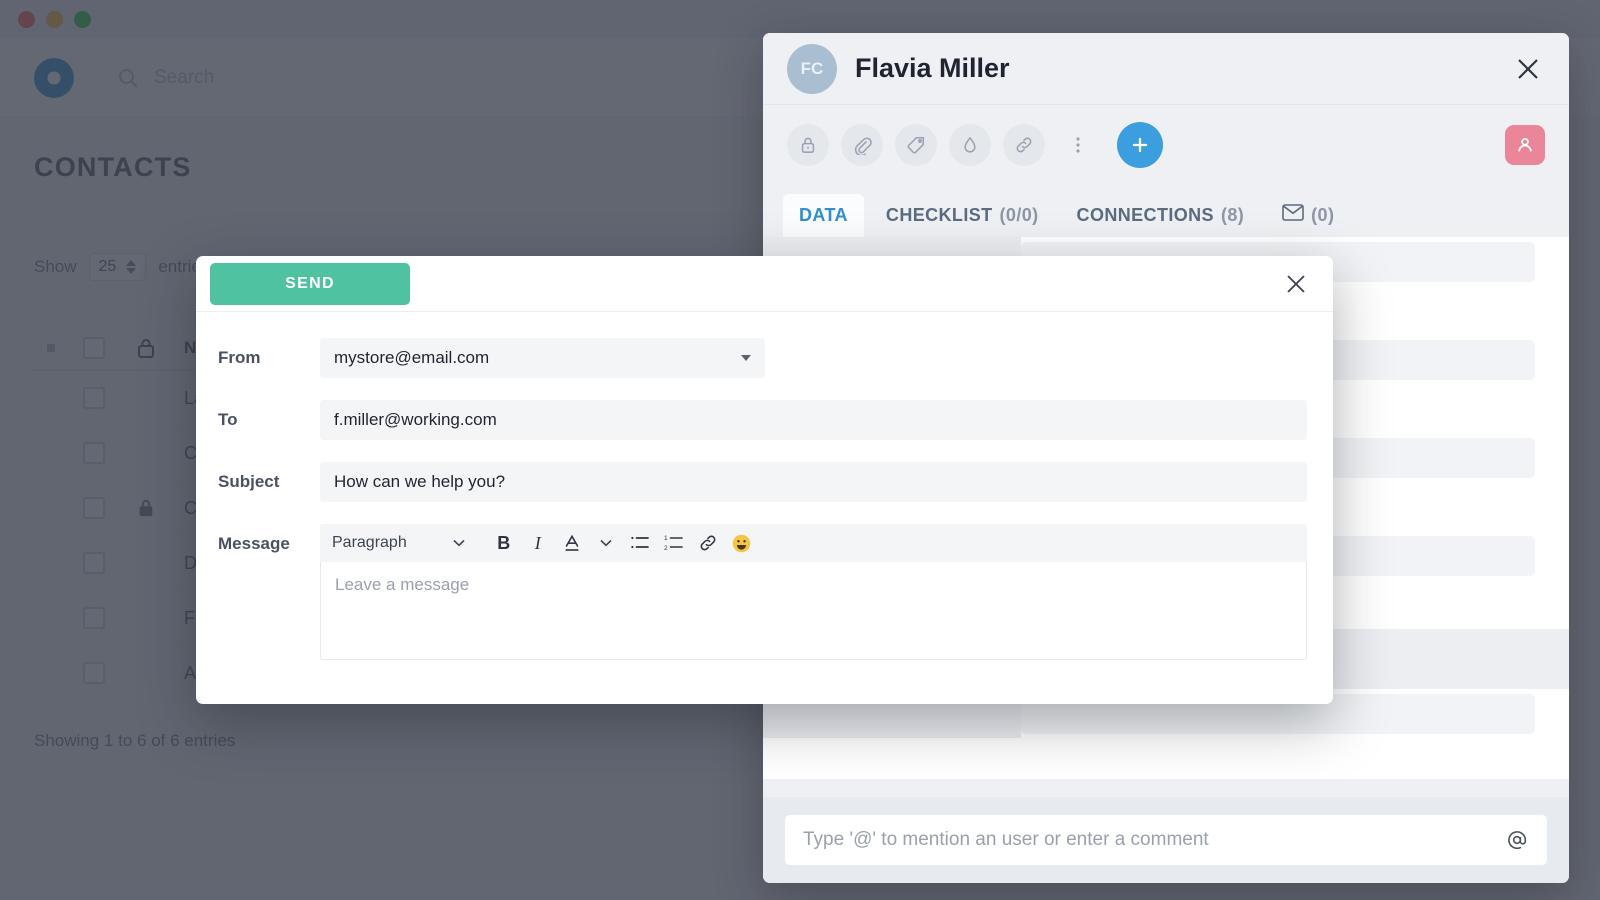 The image size is (1600, 900). I want to click on to-label: To, so click(228, 419).